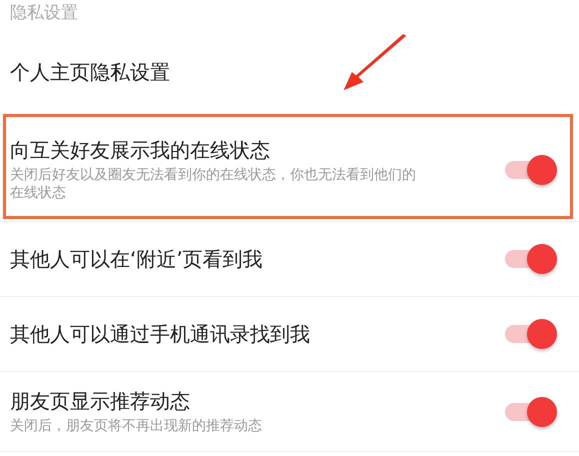  What do you see at coordinates (44, 13) in the screenshot?
I see `section-title: 隐私设置` at bounding box center [44, 13].